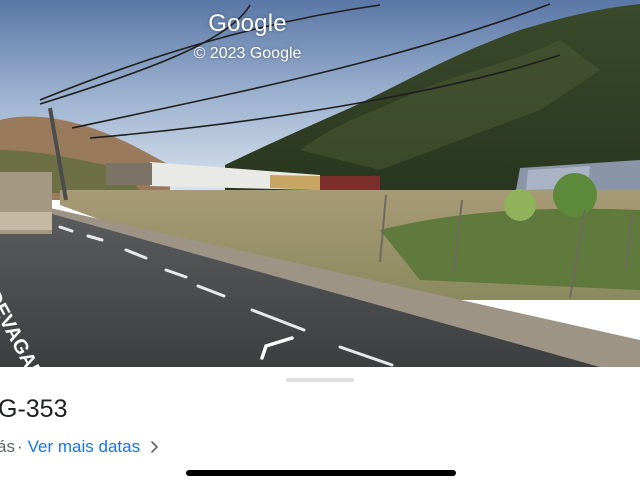 This screenshot has width=640, height=480. Describe the element at coordinates (321, 473) in the screenshot. I see `home-indicator` at that location.